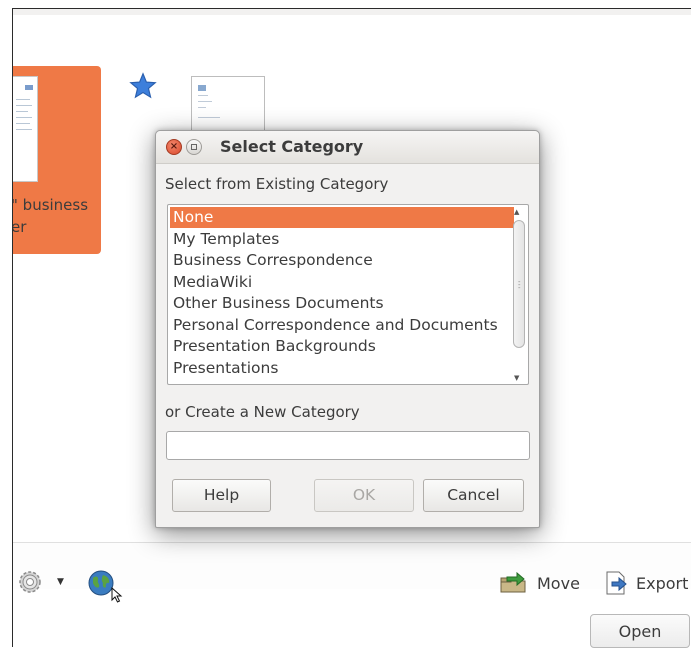  I want to click on export-icon, so click(616, 583).